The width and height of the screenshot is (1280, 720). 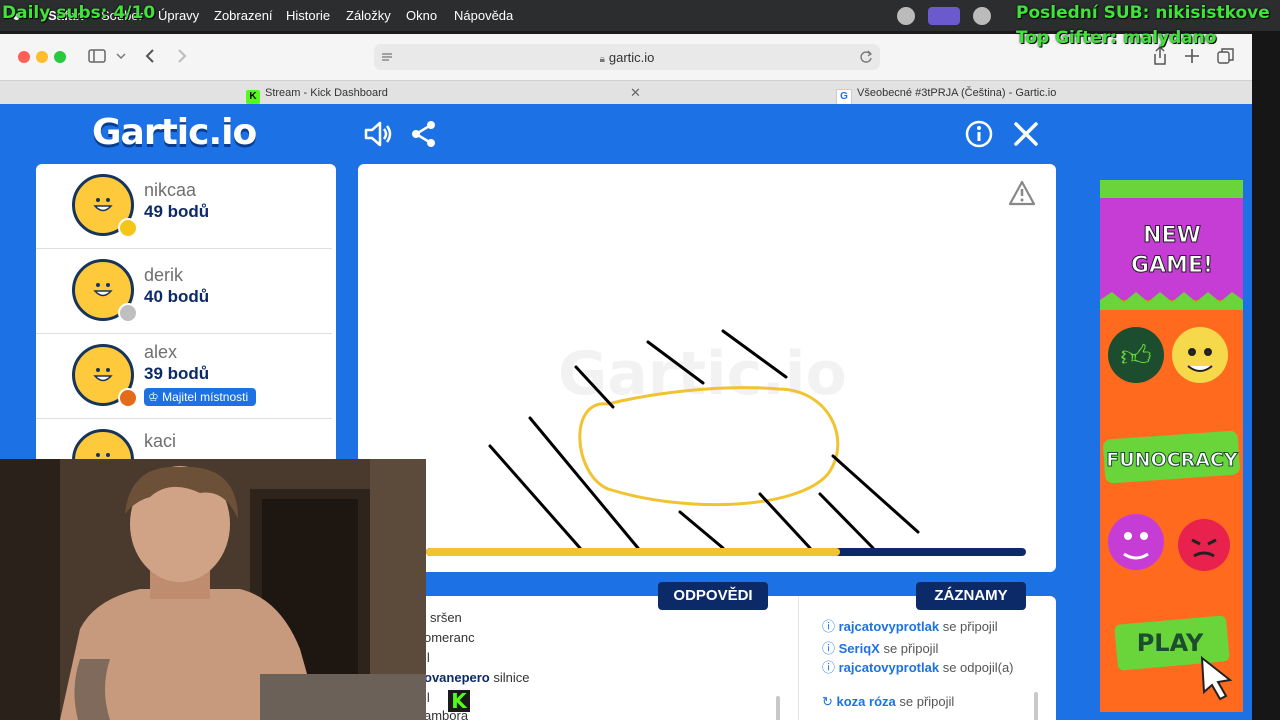 I want to click on report-warning-icon, so click(x=1022, y=193).